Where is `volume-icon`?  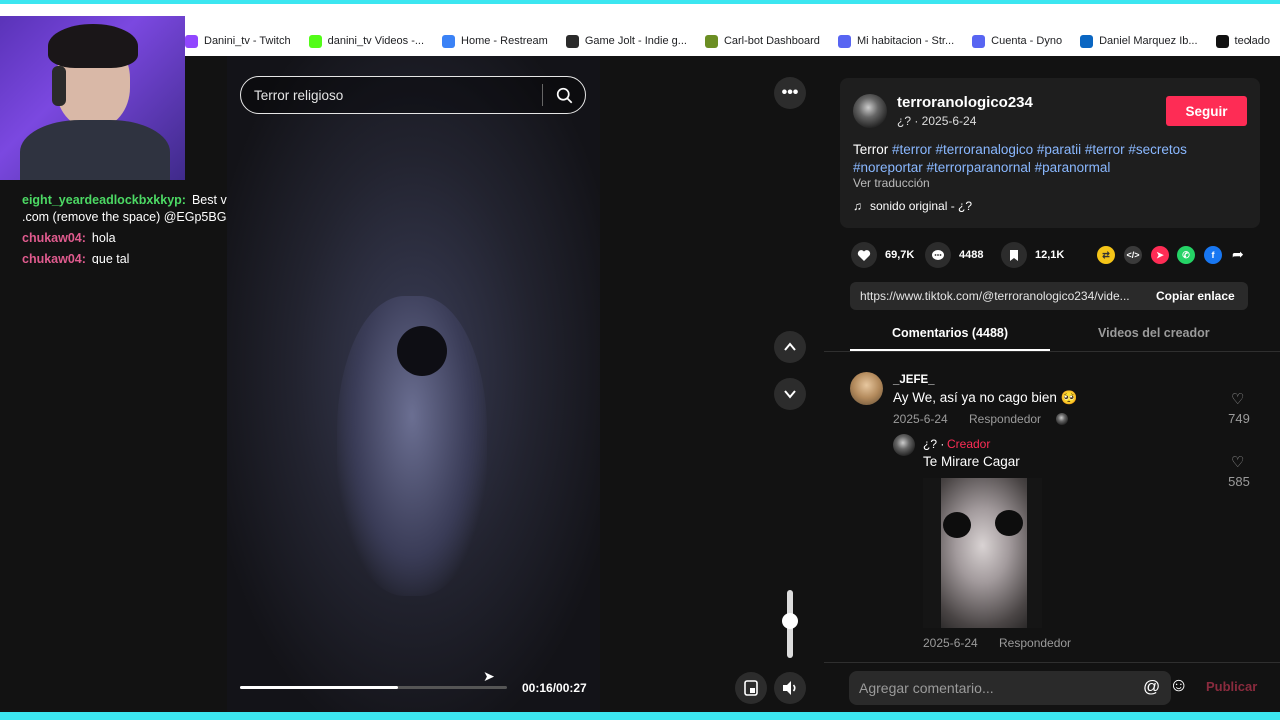 volume-icon is located at coordinates (790, 688).